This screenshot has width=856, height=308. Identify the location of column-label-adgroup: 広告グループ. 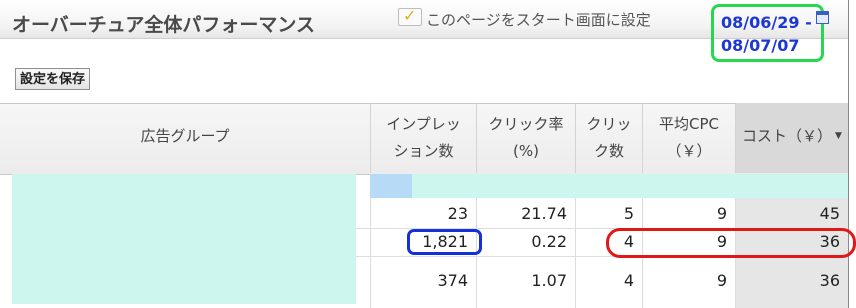
(185, 136).